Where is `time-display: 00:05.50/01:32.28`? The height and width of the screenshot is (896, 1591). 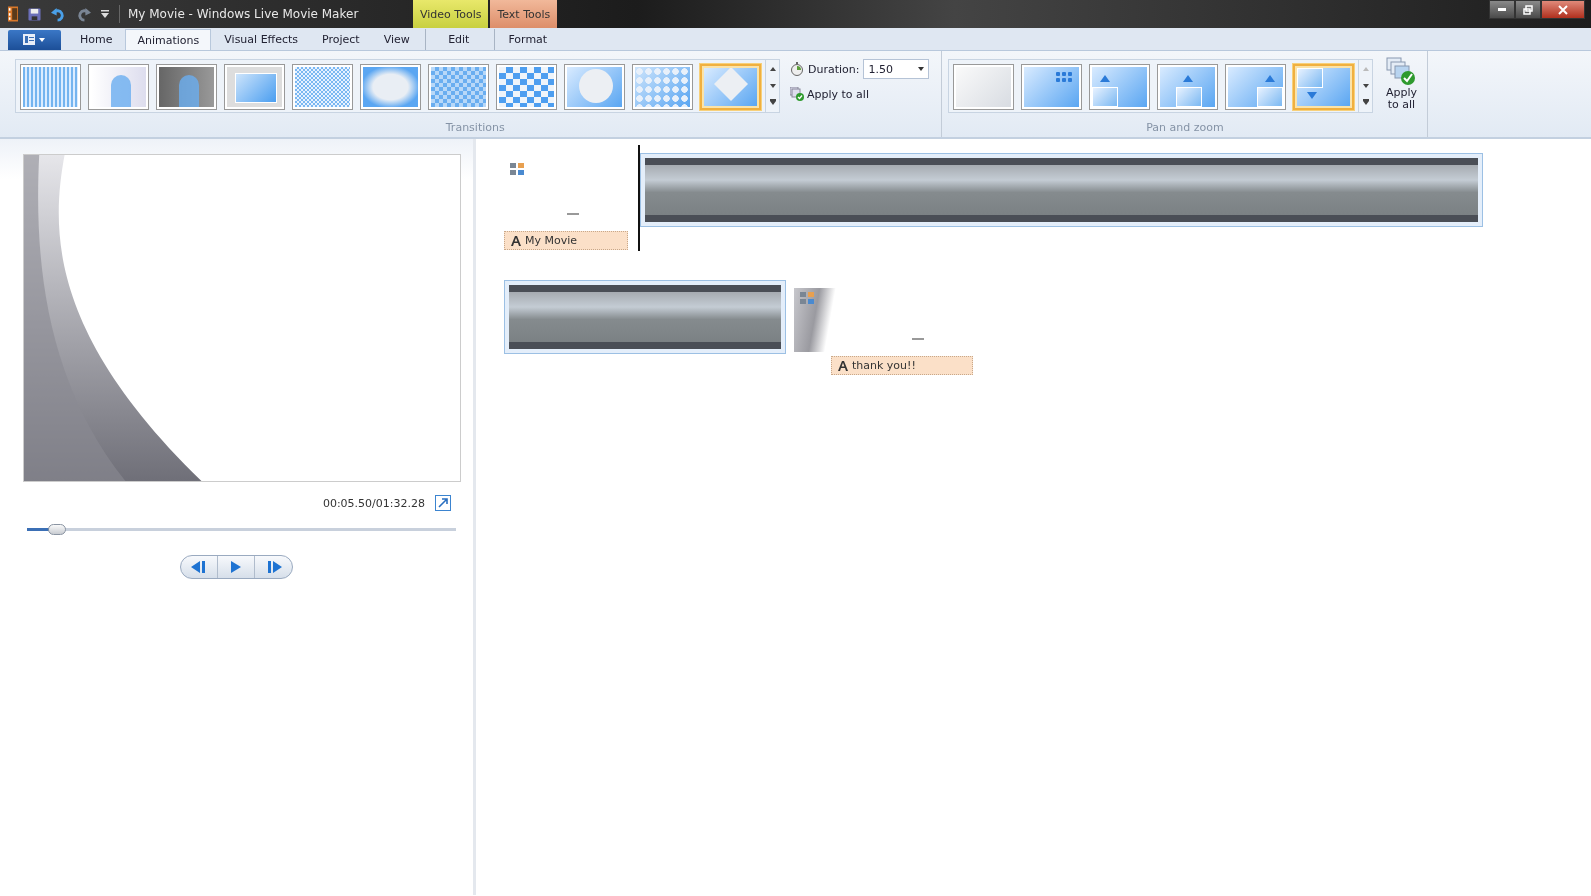
time-display: 00:05.50/01:32.28 is located at coordinates (373, 503).